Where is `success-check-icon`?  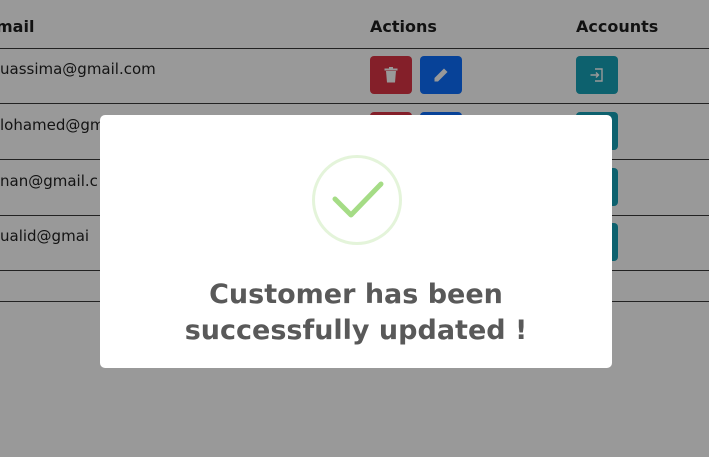
success-check-icon is located at coordinates (357, 200).